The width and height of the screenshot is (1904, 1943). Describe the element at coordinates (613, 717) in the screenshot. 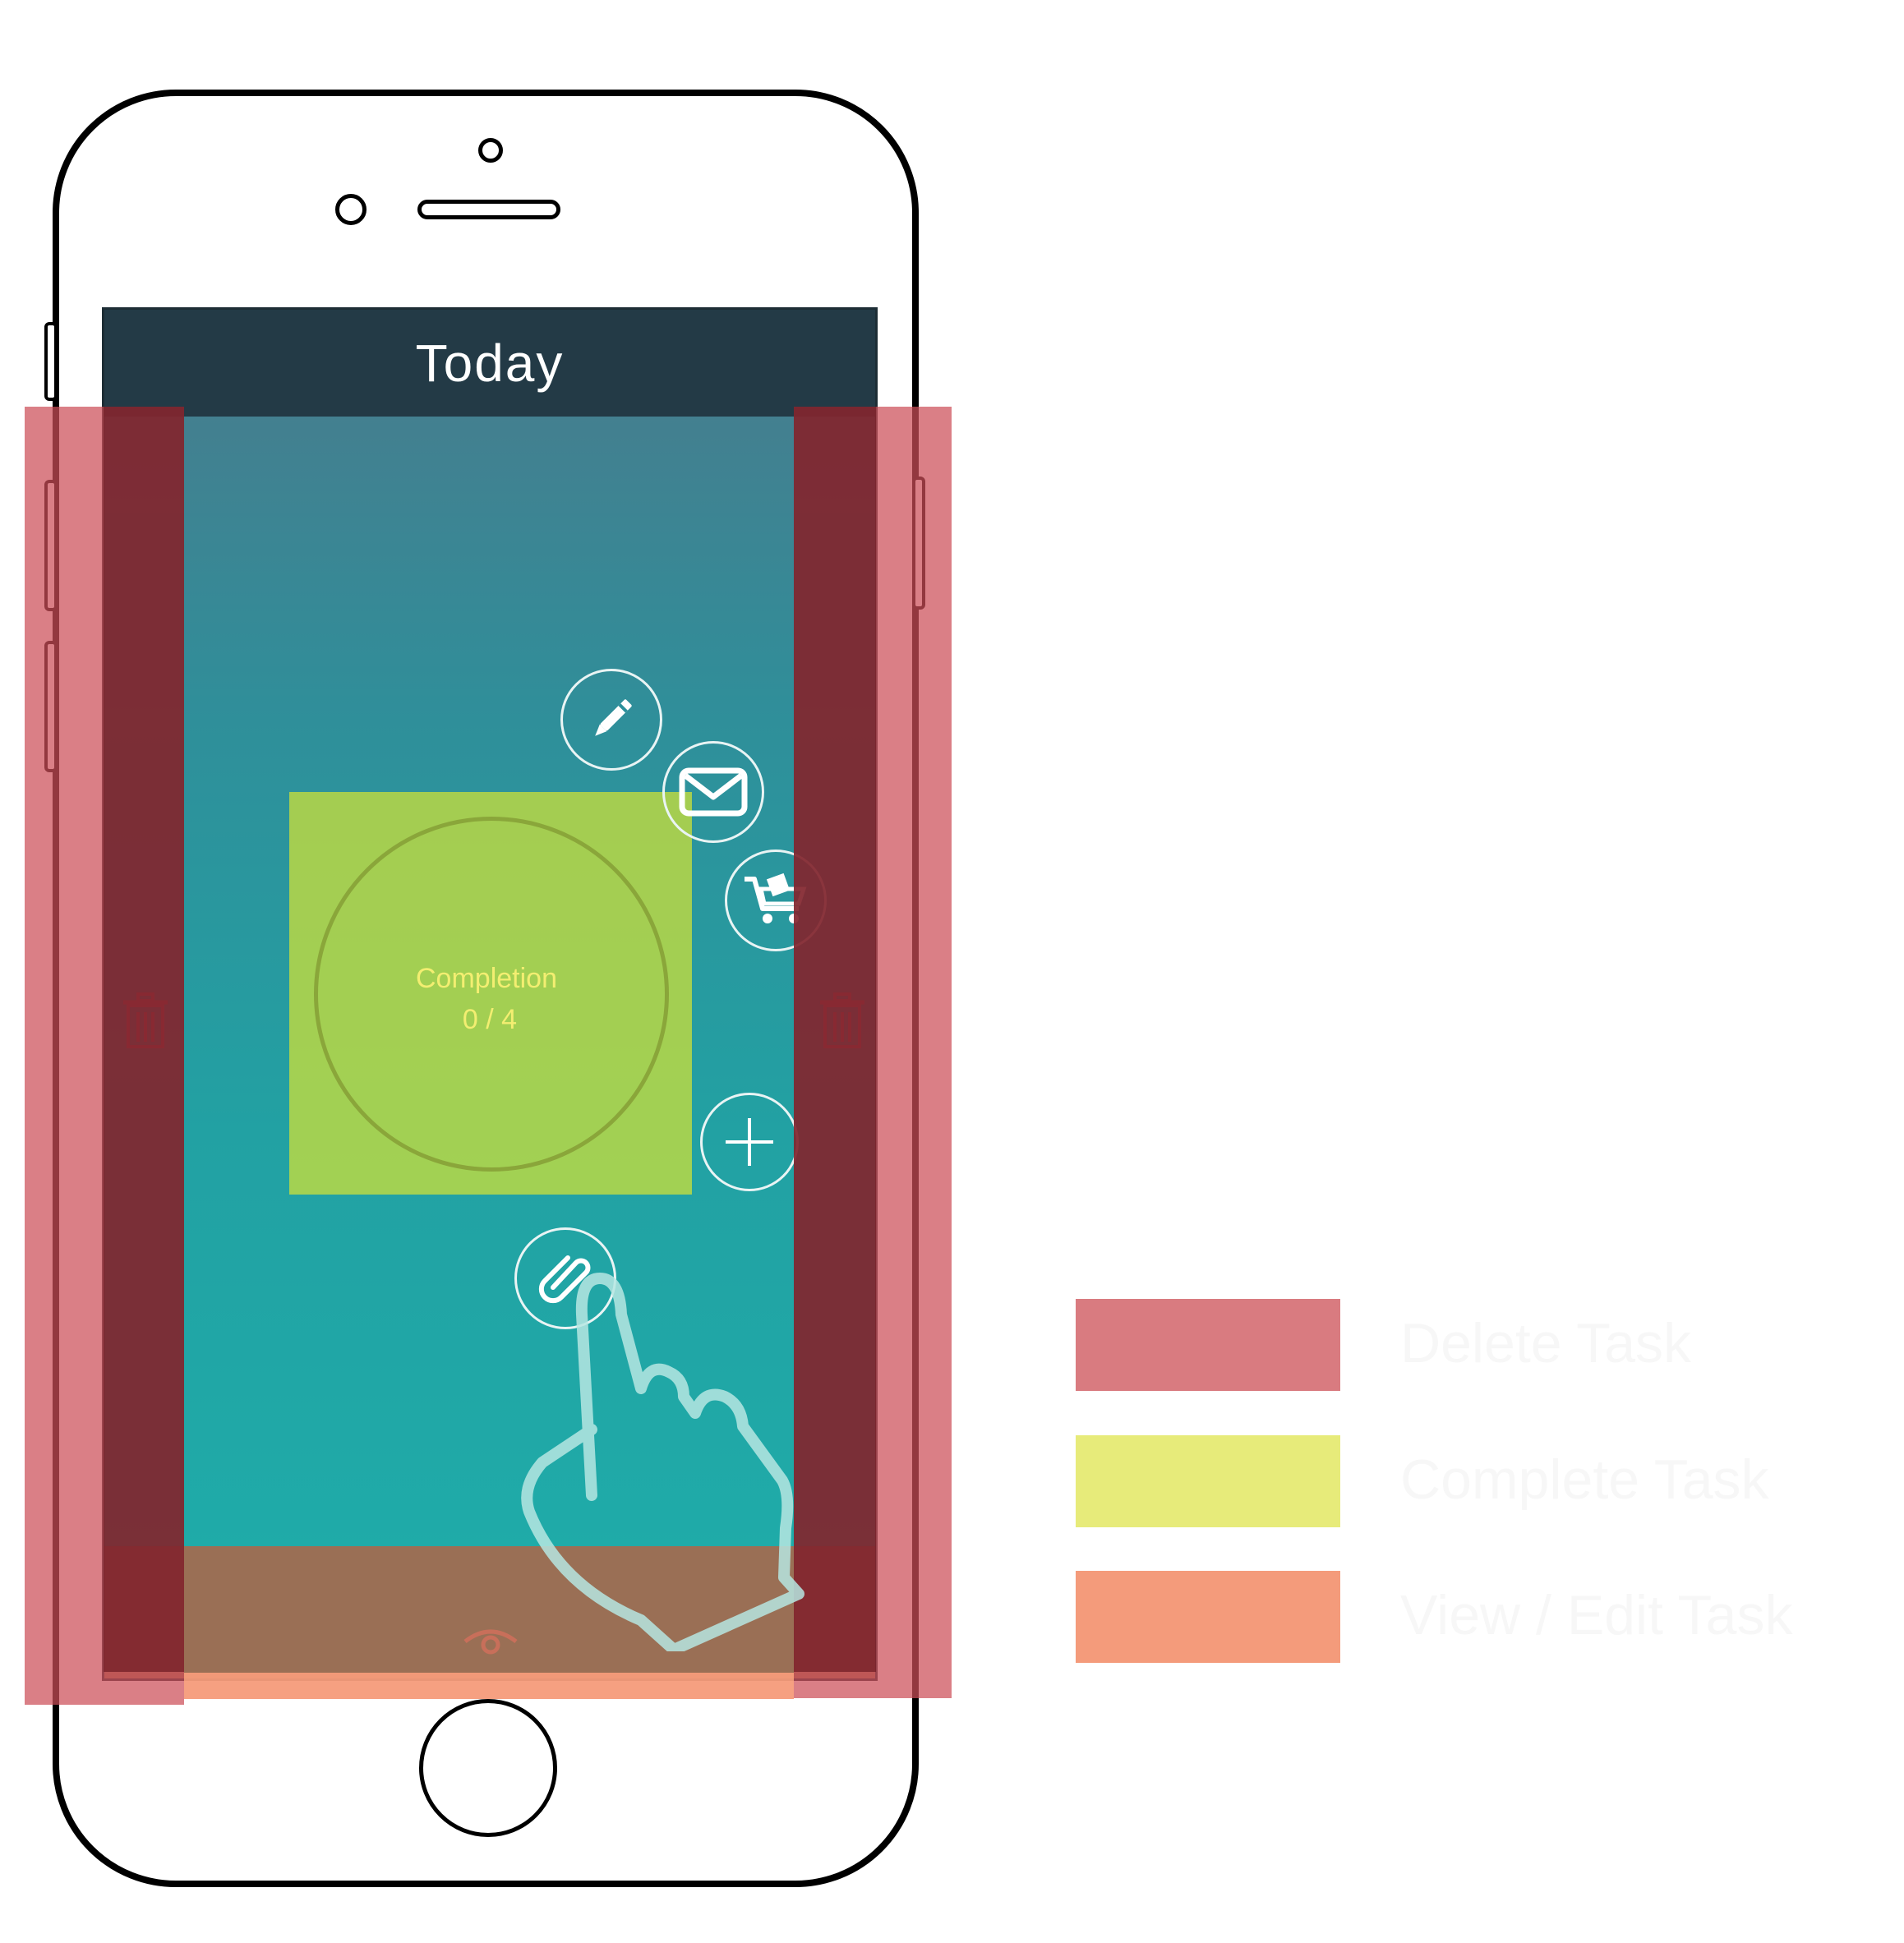

I see `pen-icon` at that location.